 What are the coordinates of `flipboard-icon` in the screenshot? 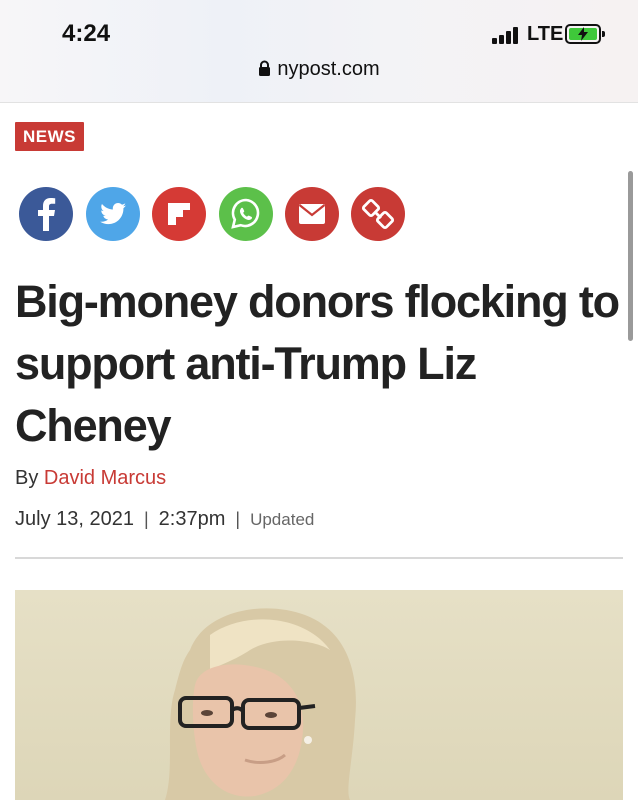 It's located at (179, 214).